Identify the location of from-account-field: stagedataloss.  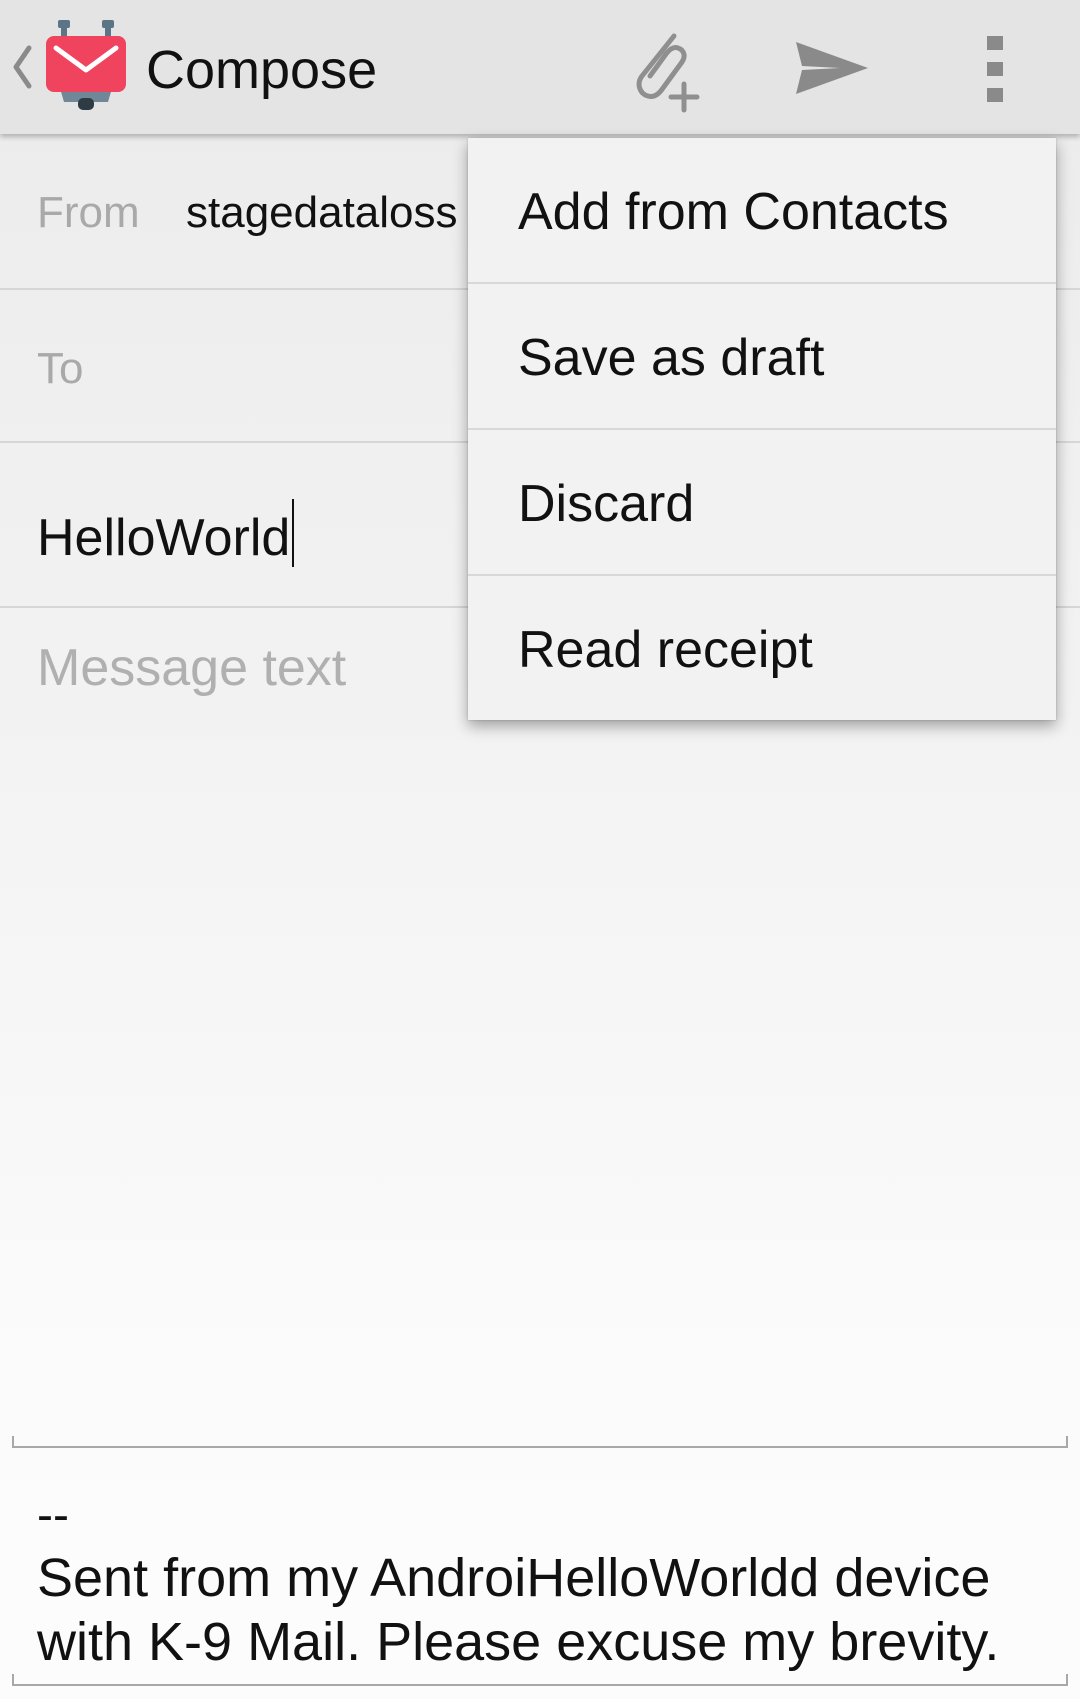
(322, 213).